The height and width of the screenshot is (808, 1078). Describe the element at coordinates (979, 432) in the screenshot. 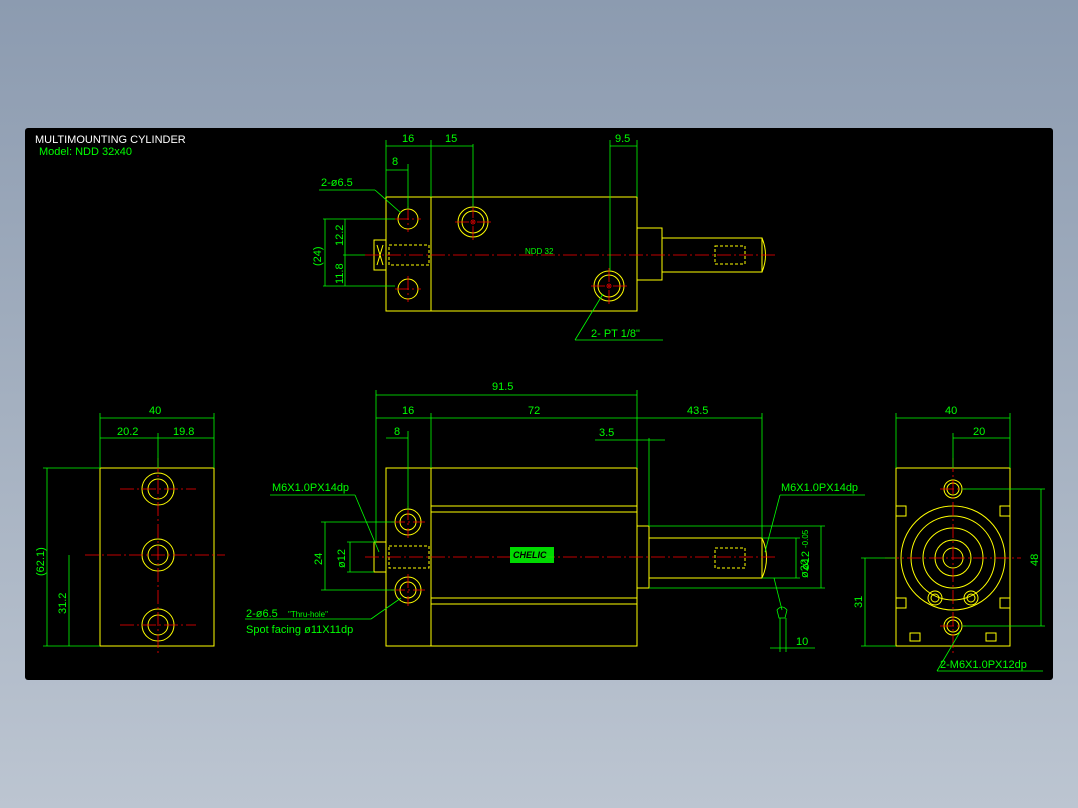

I see `right-dim-20: 20` at that location.